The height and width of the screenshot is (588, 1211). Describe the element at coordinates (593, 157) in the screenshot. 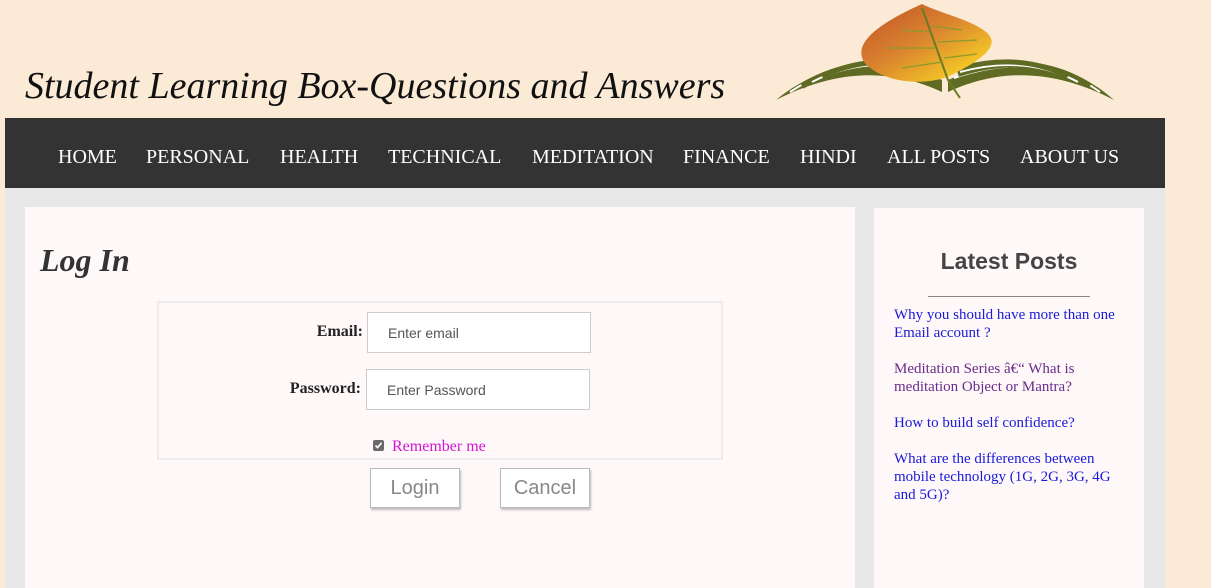

I see `nav-item-meditation: MEDITATION` at that location.